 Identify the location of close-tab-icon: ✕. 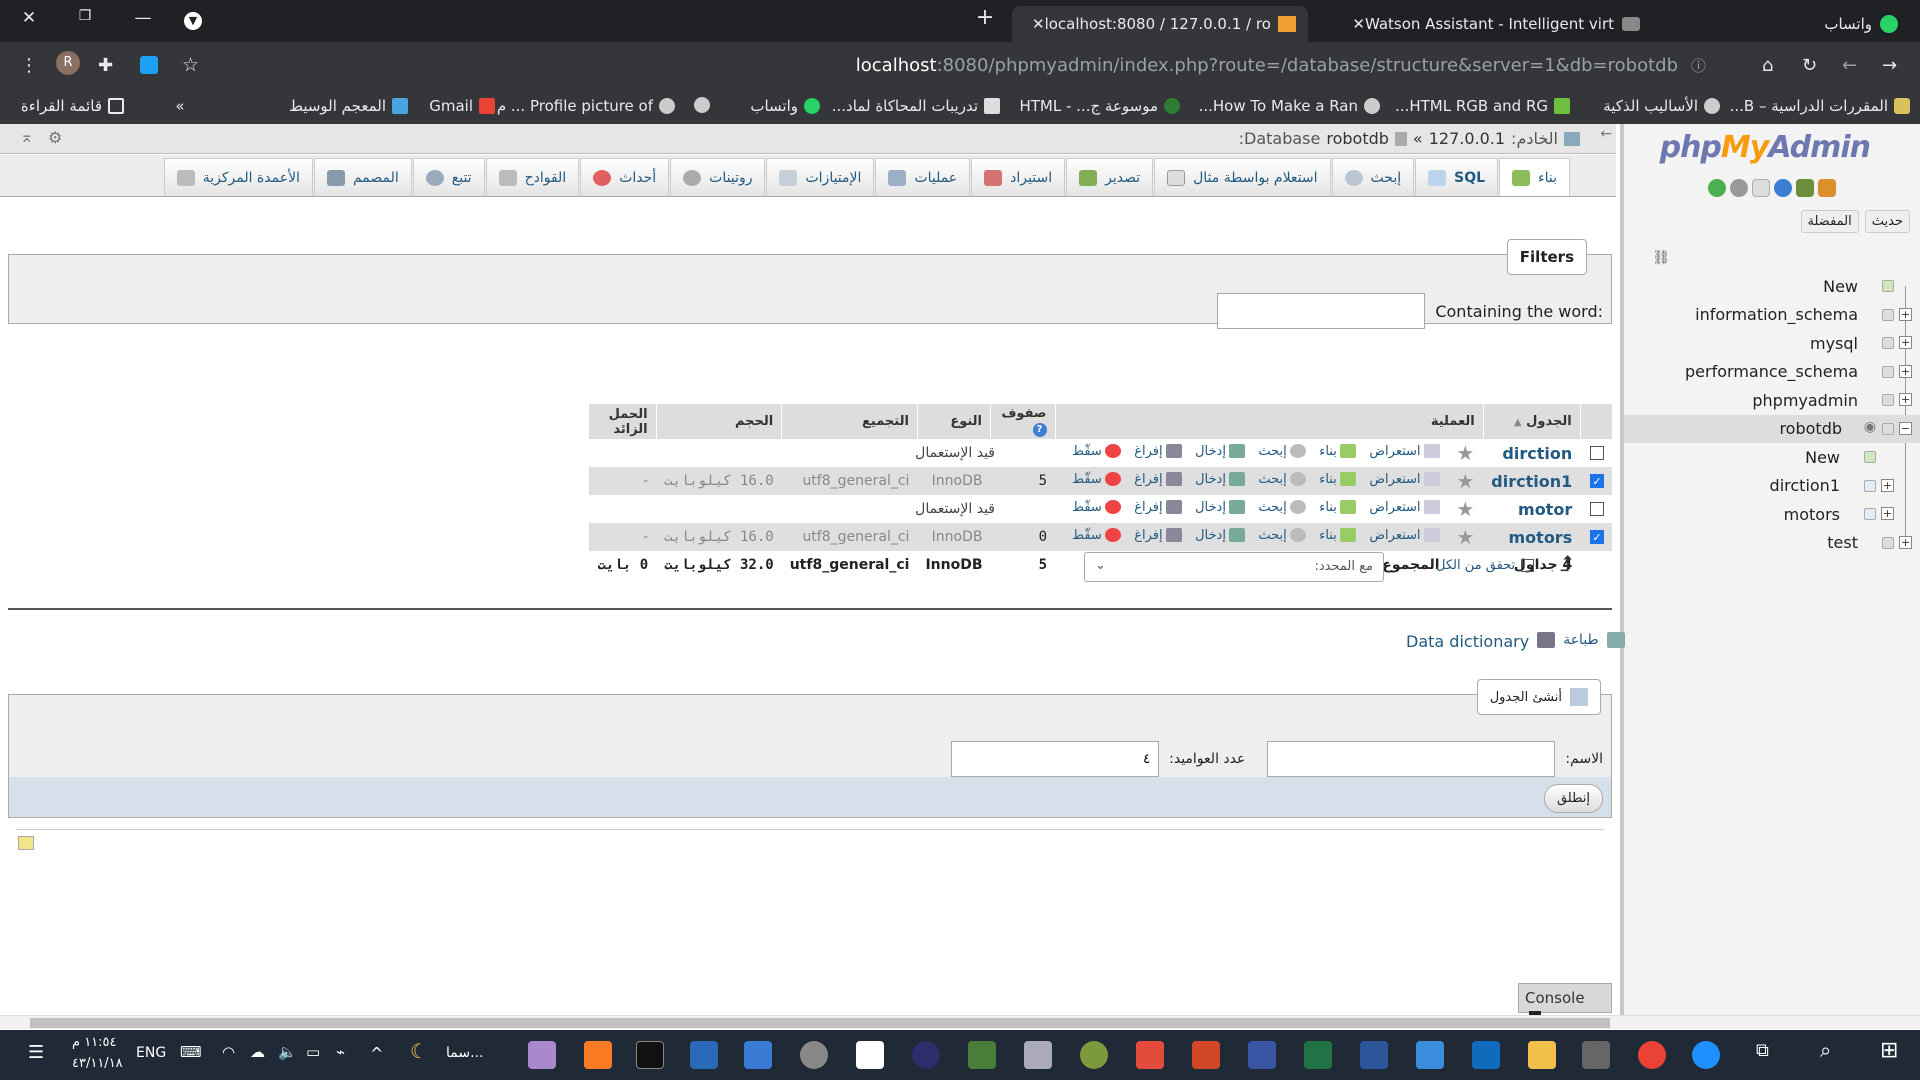
(1358, 24).